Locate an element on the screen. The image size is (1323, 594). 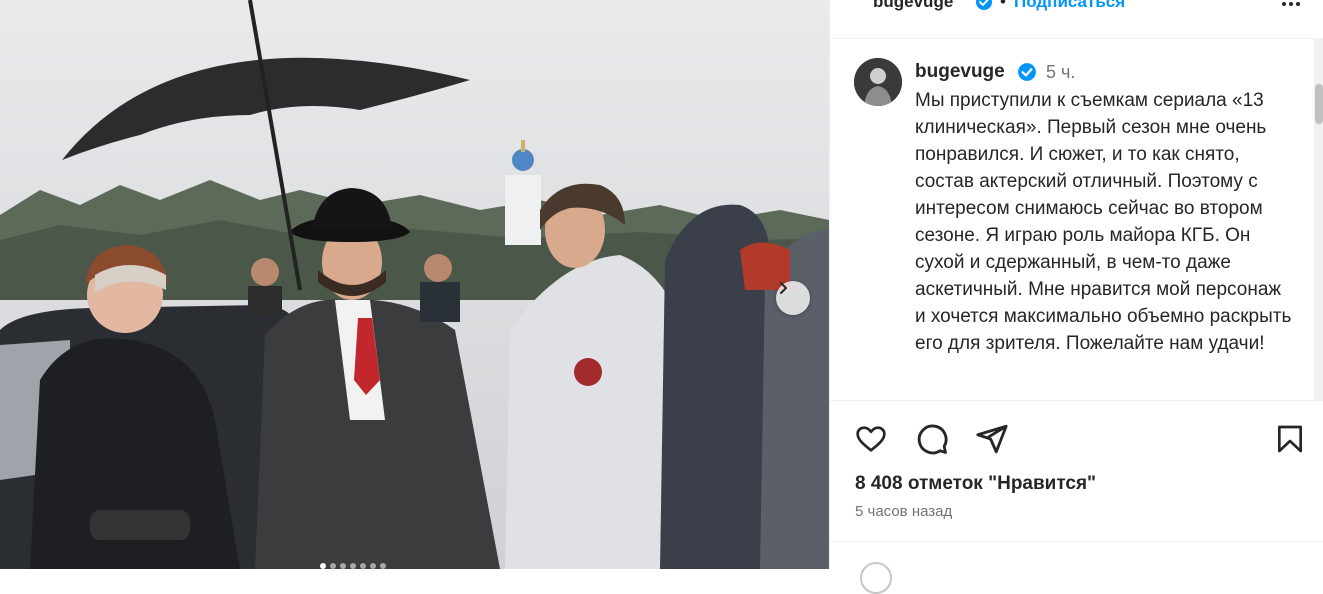
comment-icon is located at coordinates (932, 439).